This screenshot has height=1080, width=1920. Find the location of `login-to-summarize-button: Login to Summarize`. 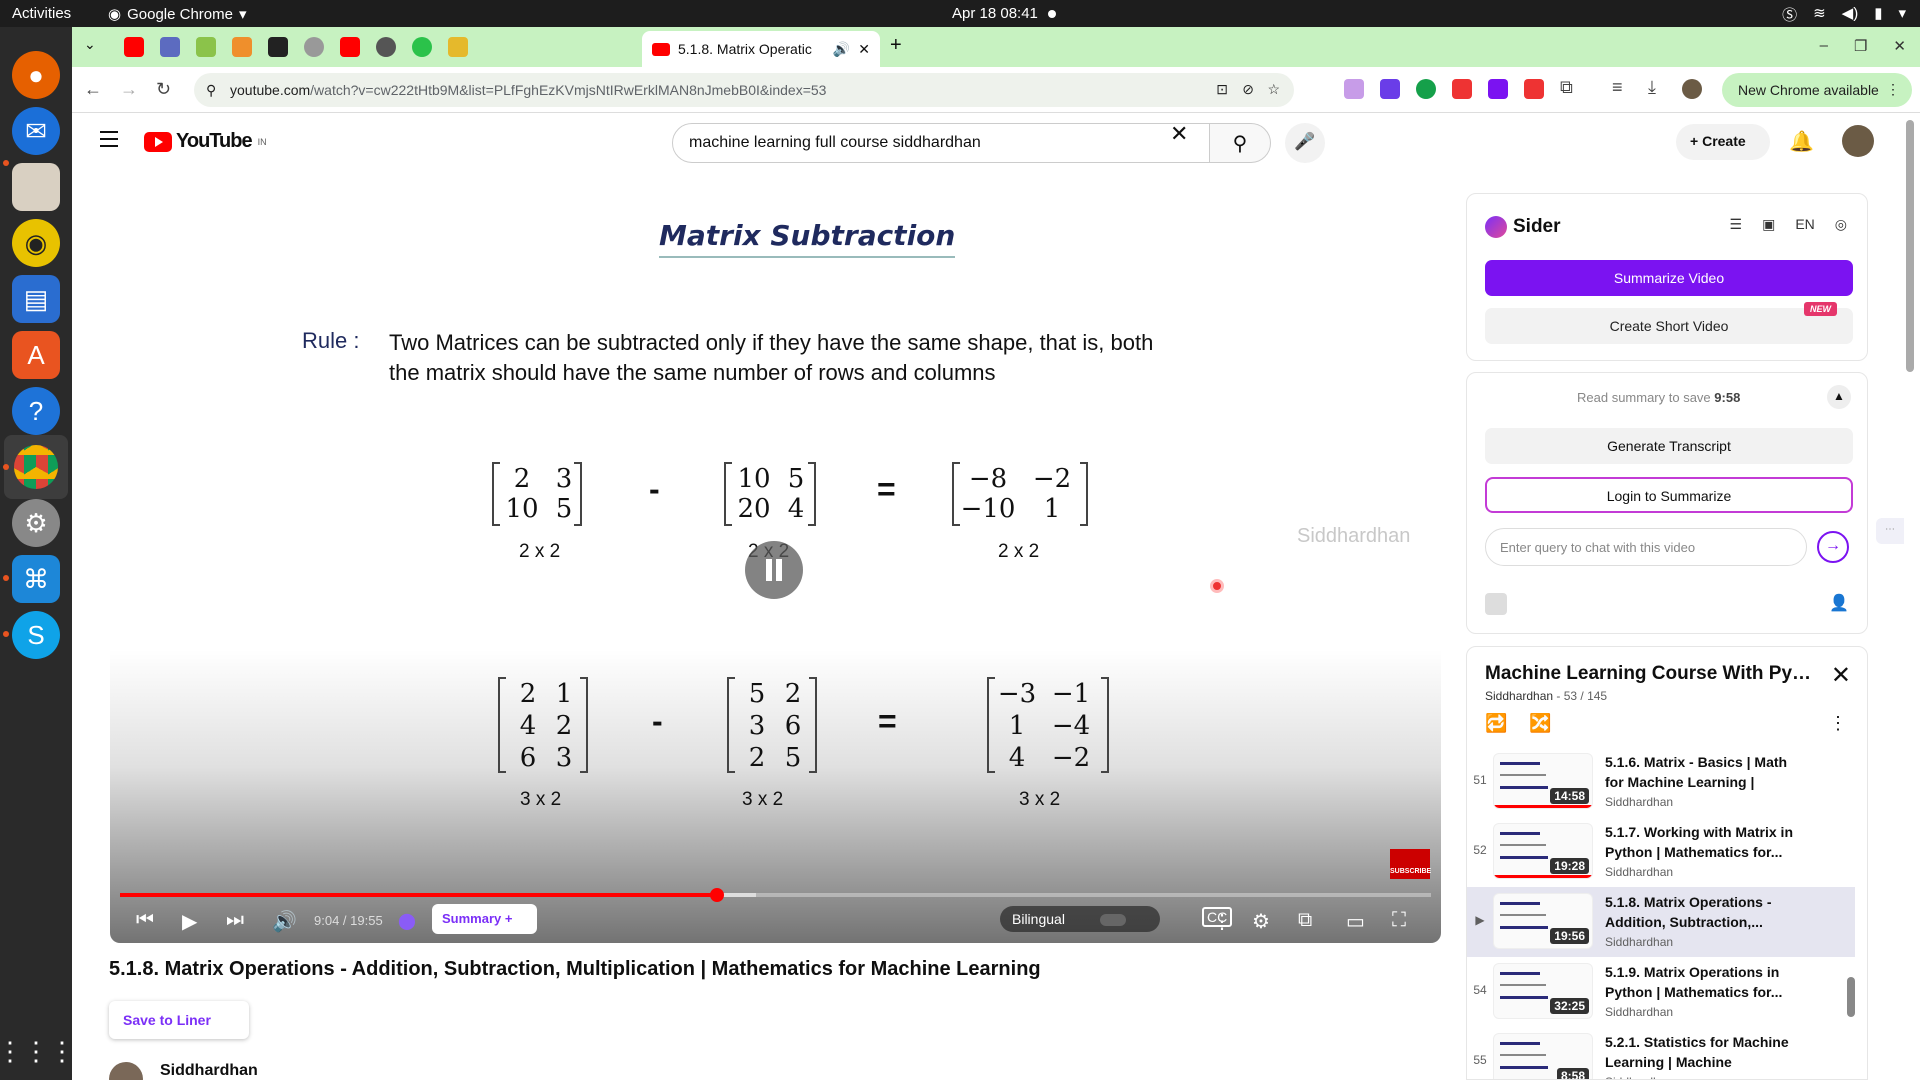

login-to-summarize-button: Login to Summarize is located at coordinates (1669, 495).